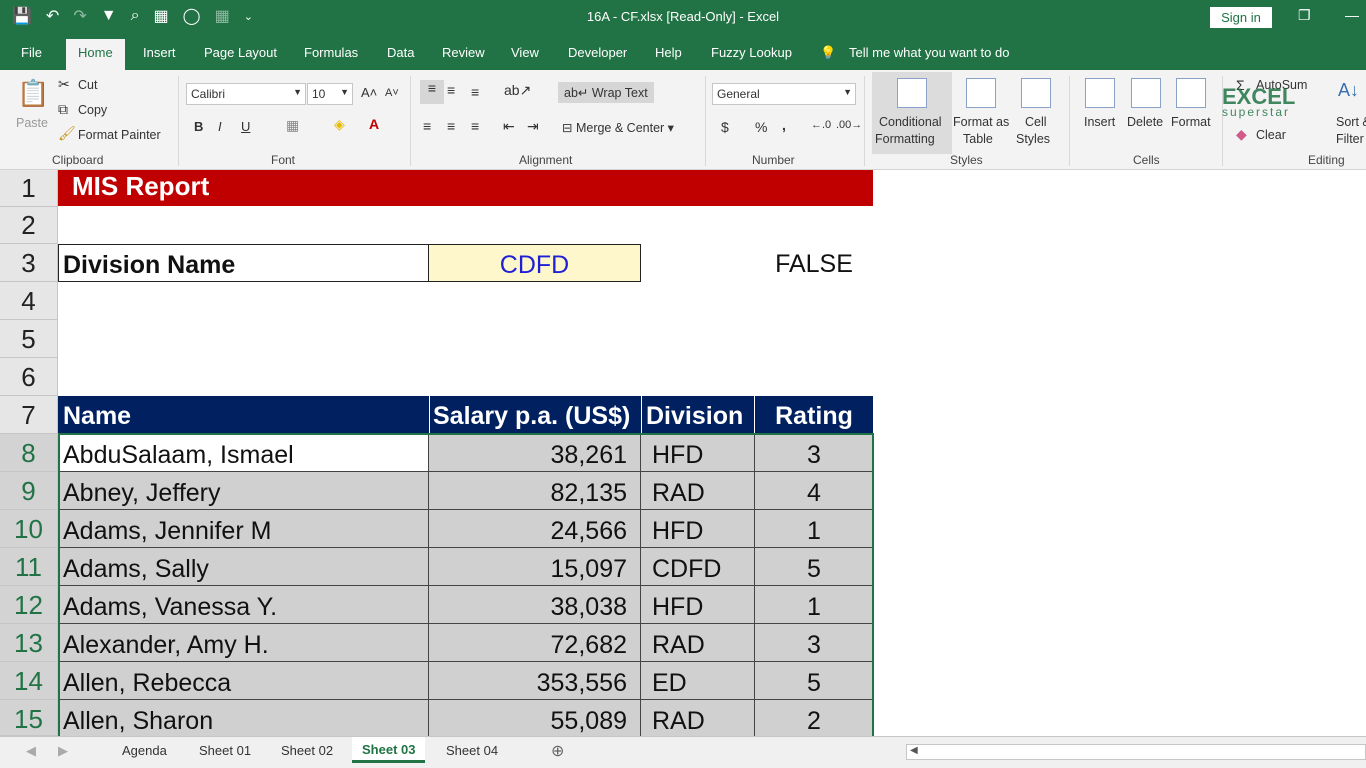 The image size is (1366, 768). Describe the element at coordinates (95, 54) in the screenshot. I see `tab-home: Home` at that location.